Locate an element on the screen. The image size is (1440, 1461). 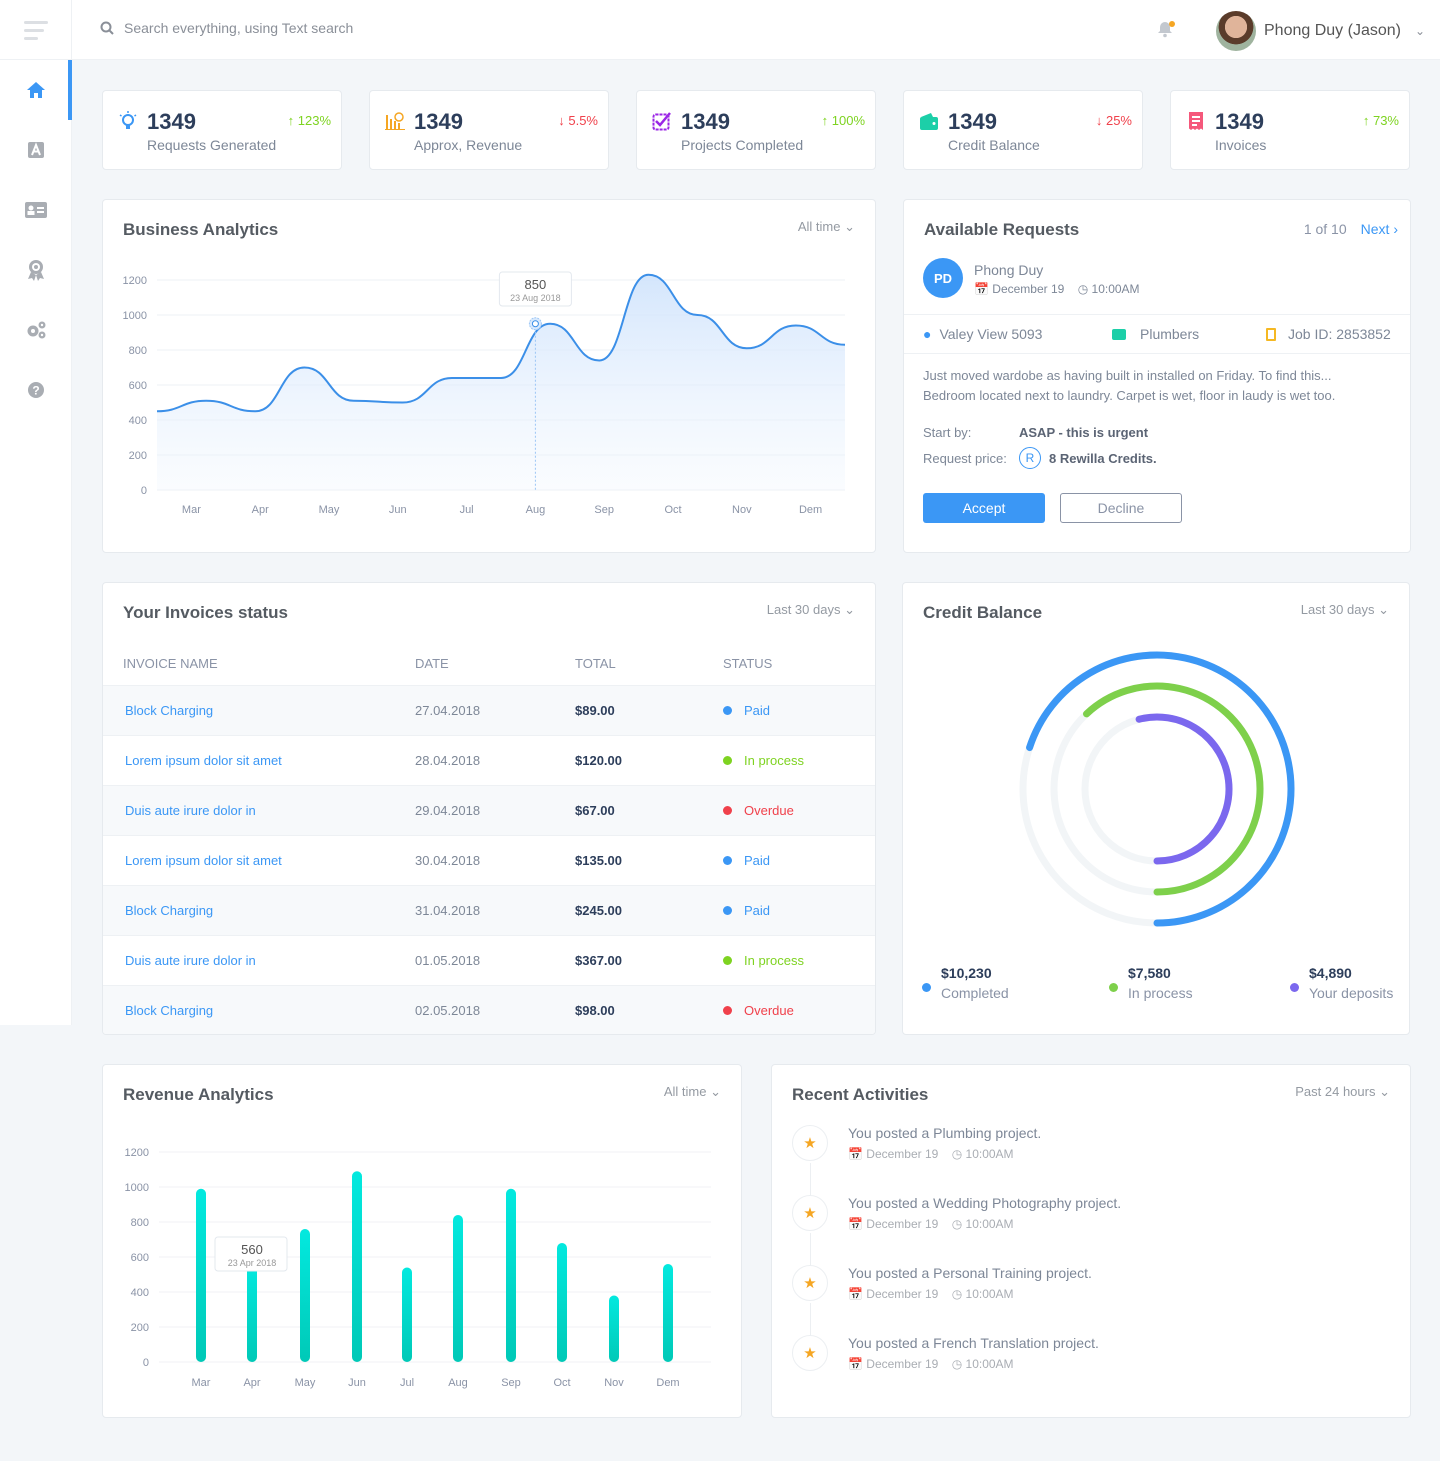
tooltip-value: 850 is located at coordinates (536, 284).